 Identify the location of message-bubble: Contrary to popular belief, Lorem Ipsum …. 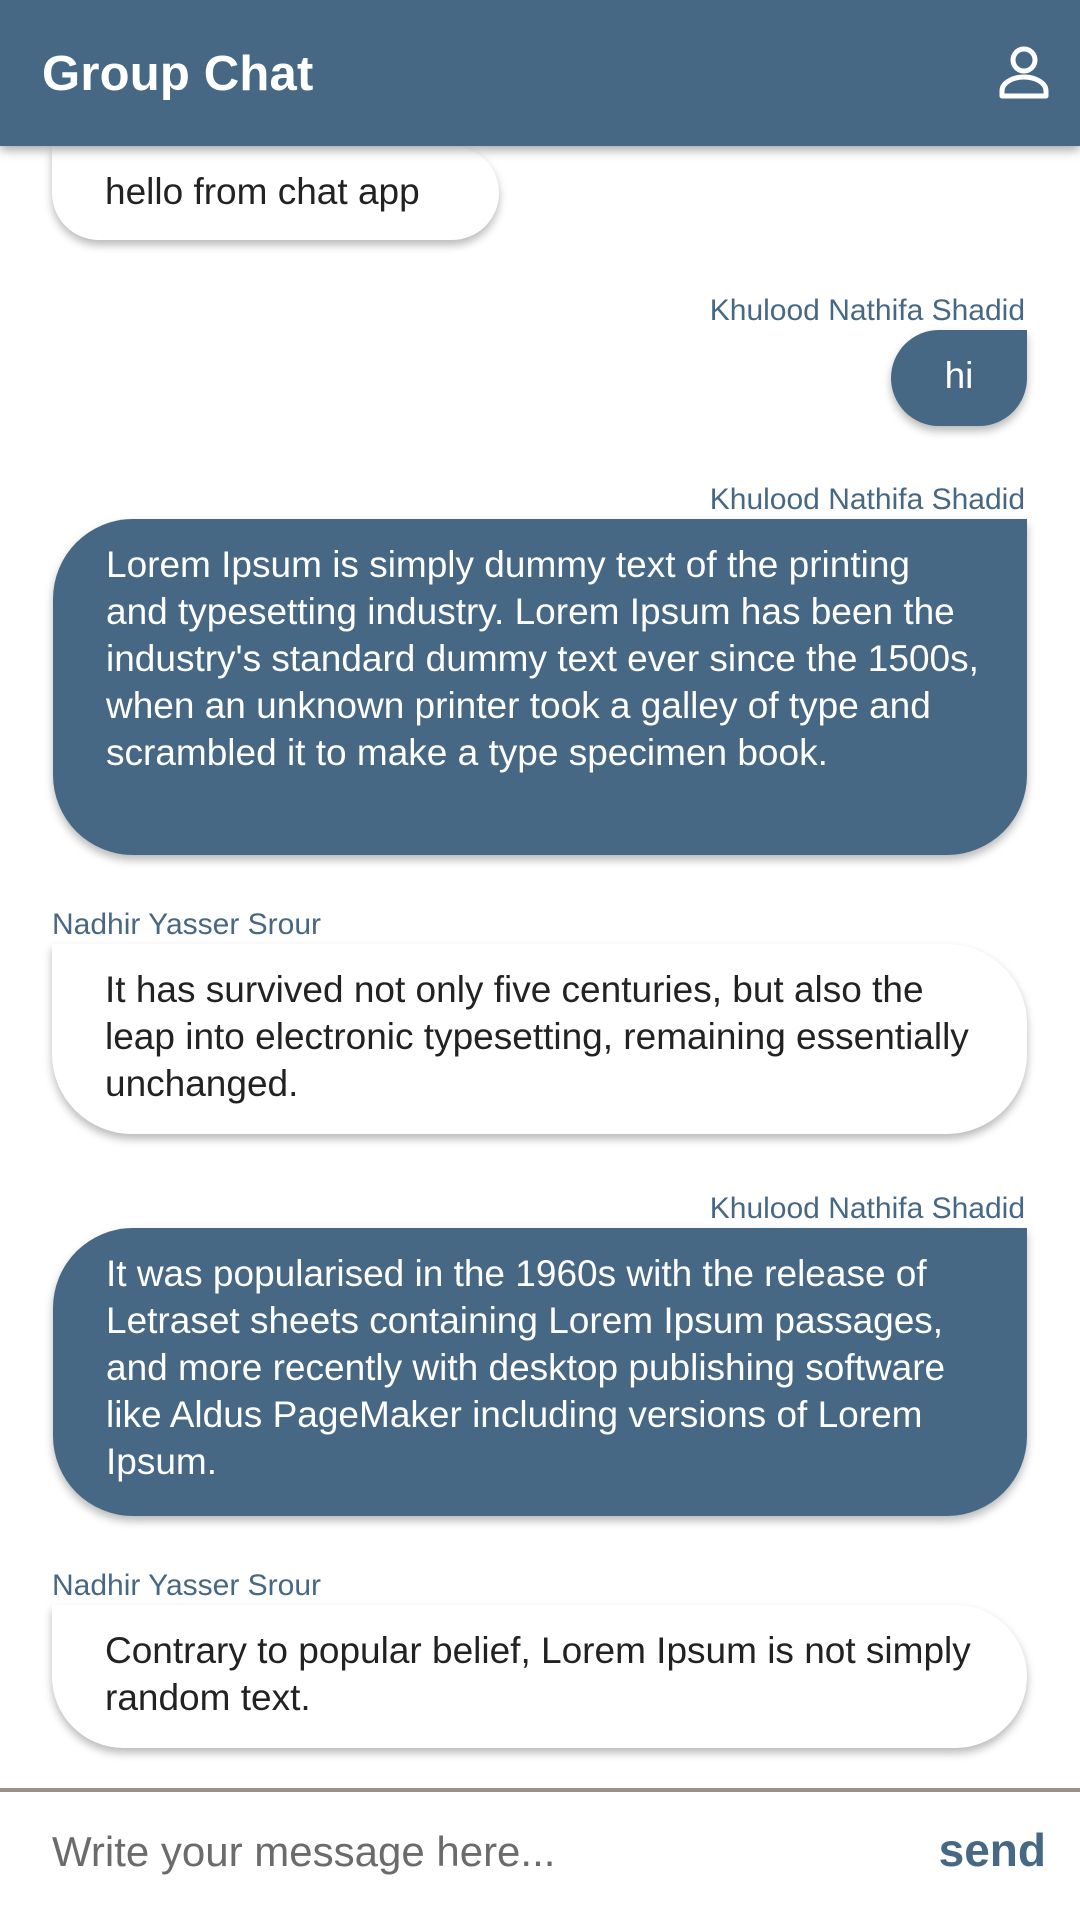
(539, 1676).